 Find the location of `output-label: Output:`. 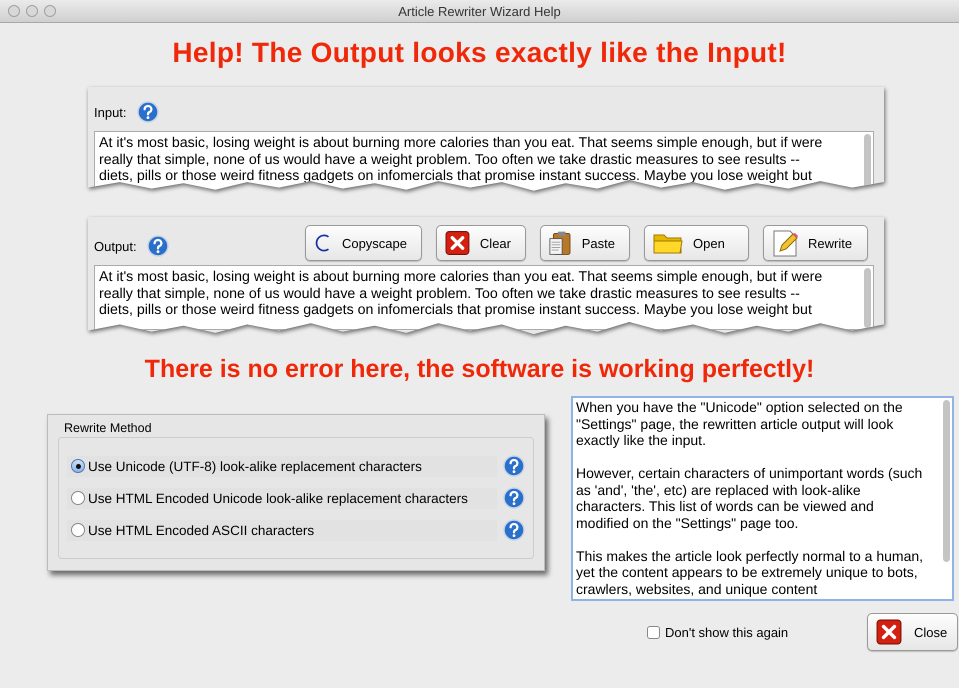

output-label: Output: is located at coordinates (115, 246).